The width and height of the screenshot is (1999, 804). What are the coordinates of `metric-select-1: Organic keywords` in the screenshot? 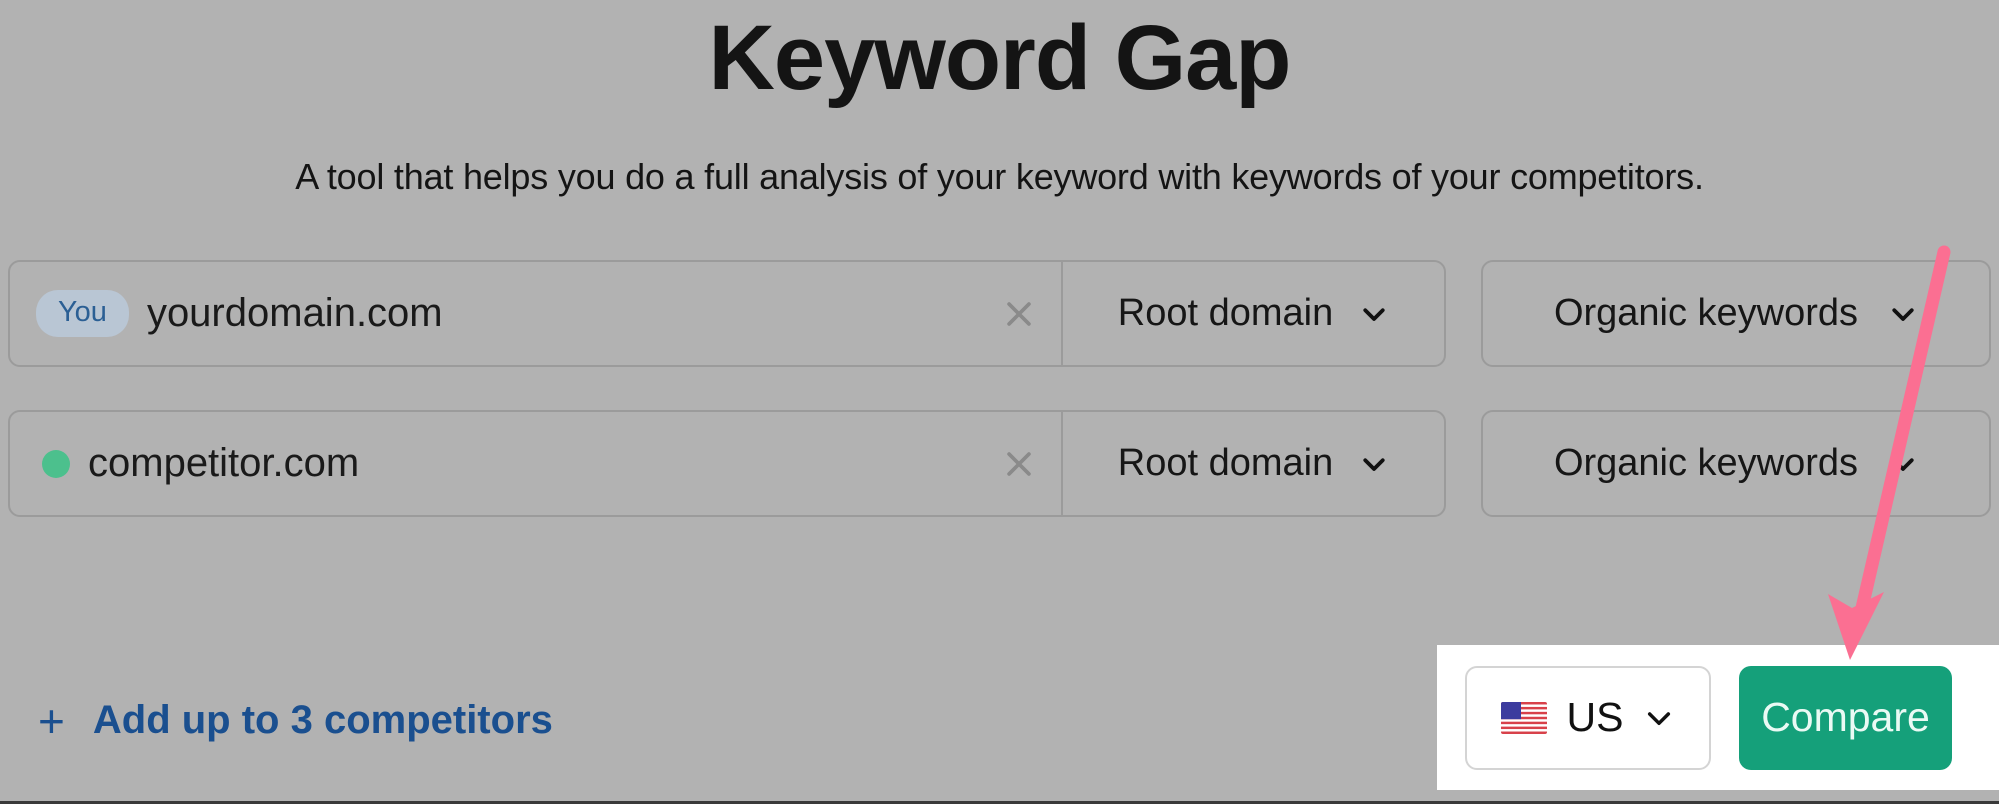 It's located at (1736, 313).